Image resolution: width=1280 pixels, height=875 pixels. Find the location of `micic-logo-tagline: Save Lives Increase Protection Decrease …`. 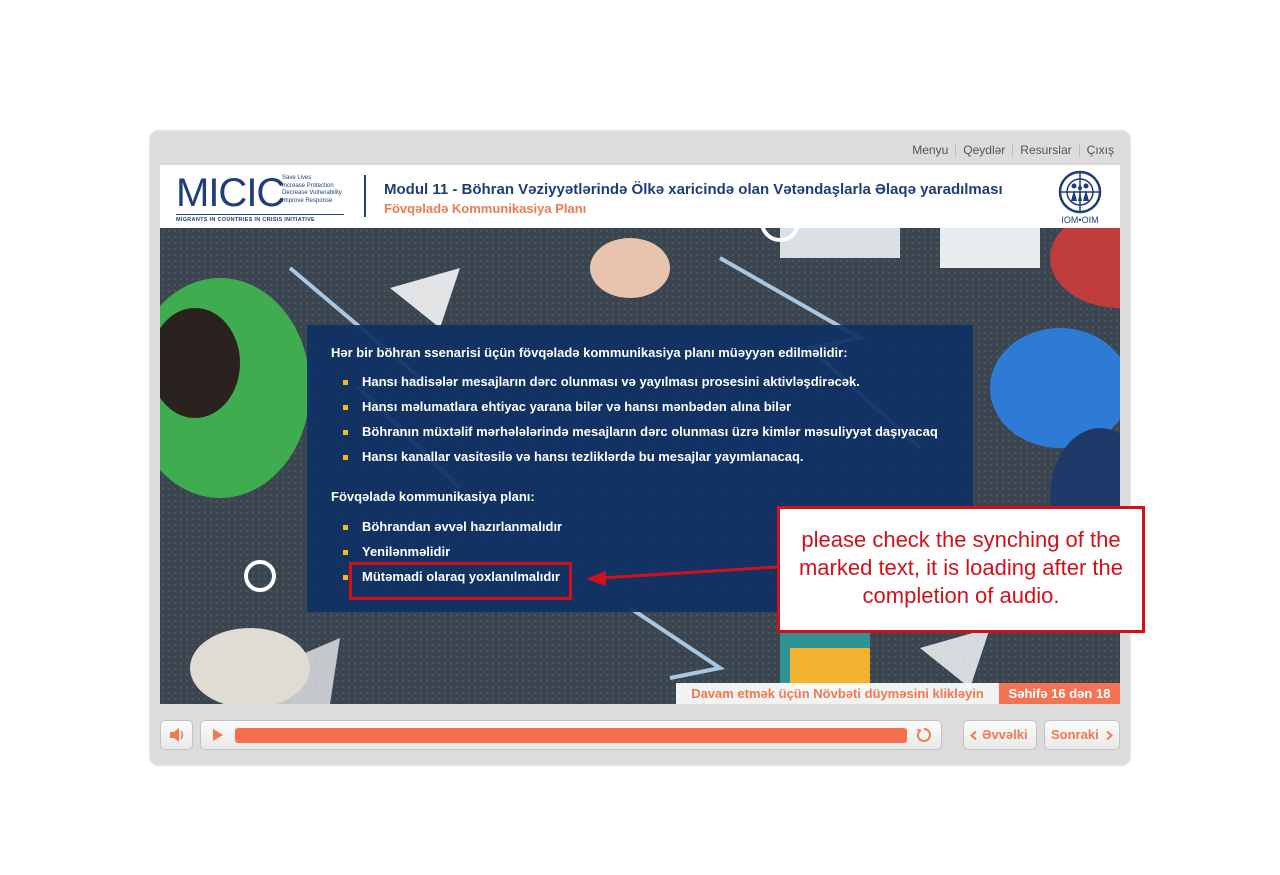

micic-logo-tagline: Save Lives Increase Protection Decrease … is located at coordinates (312, 189).